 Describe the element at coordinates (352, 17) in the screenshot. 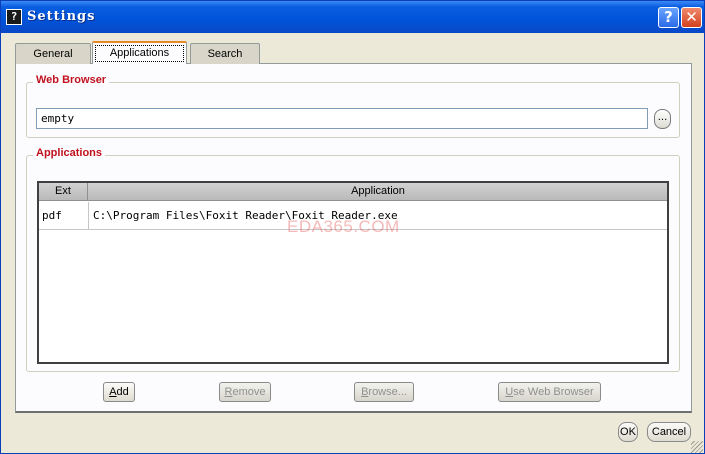

I see `title-bar: ? Settings ? ✕` at that location.